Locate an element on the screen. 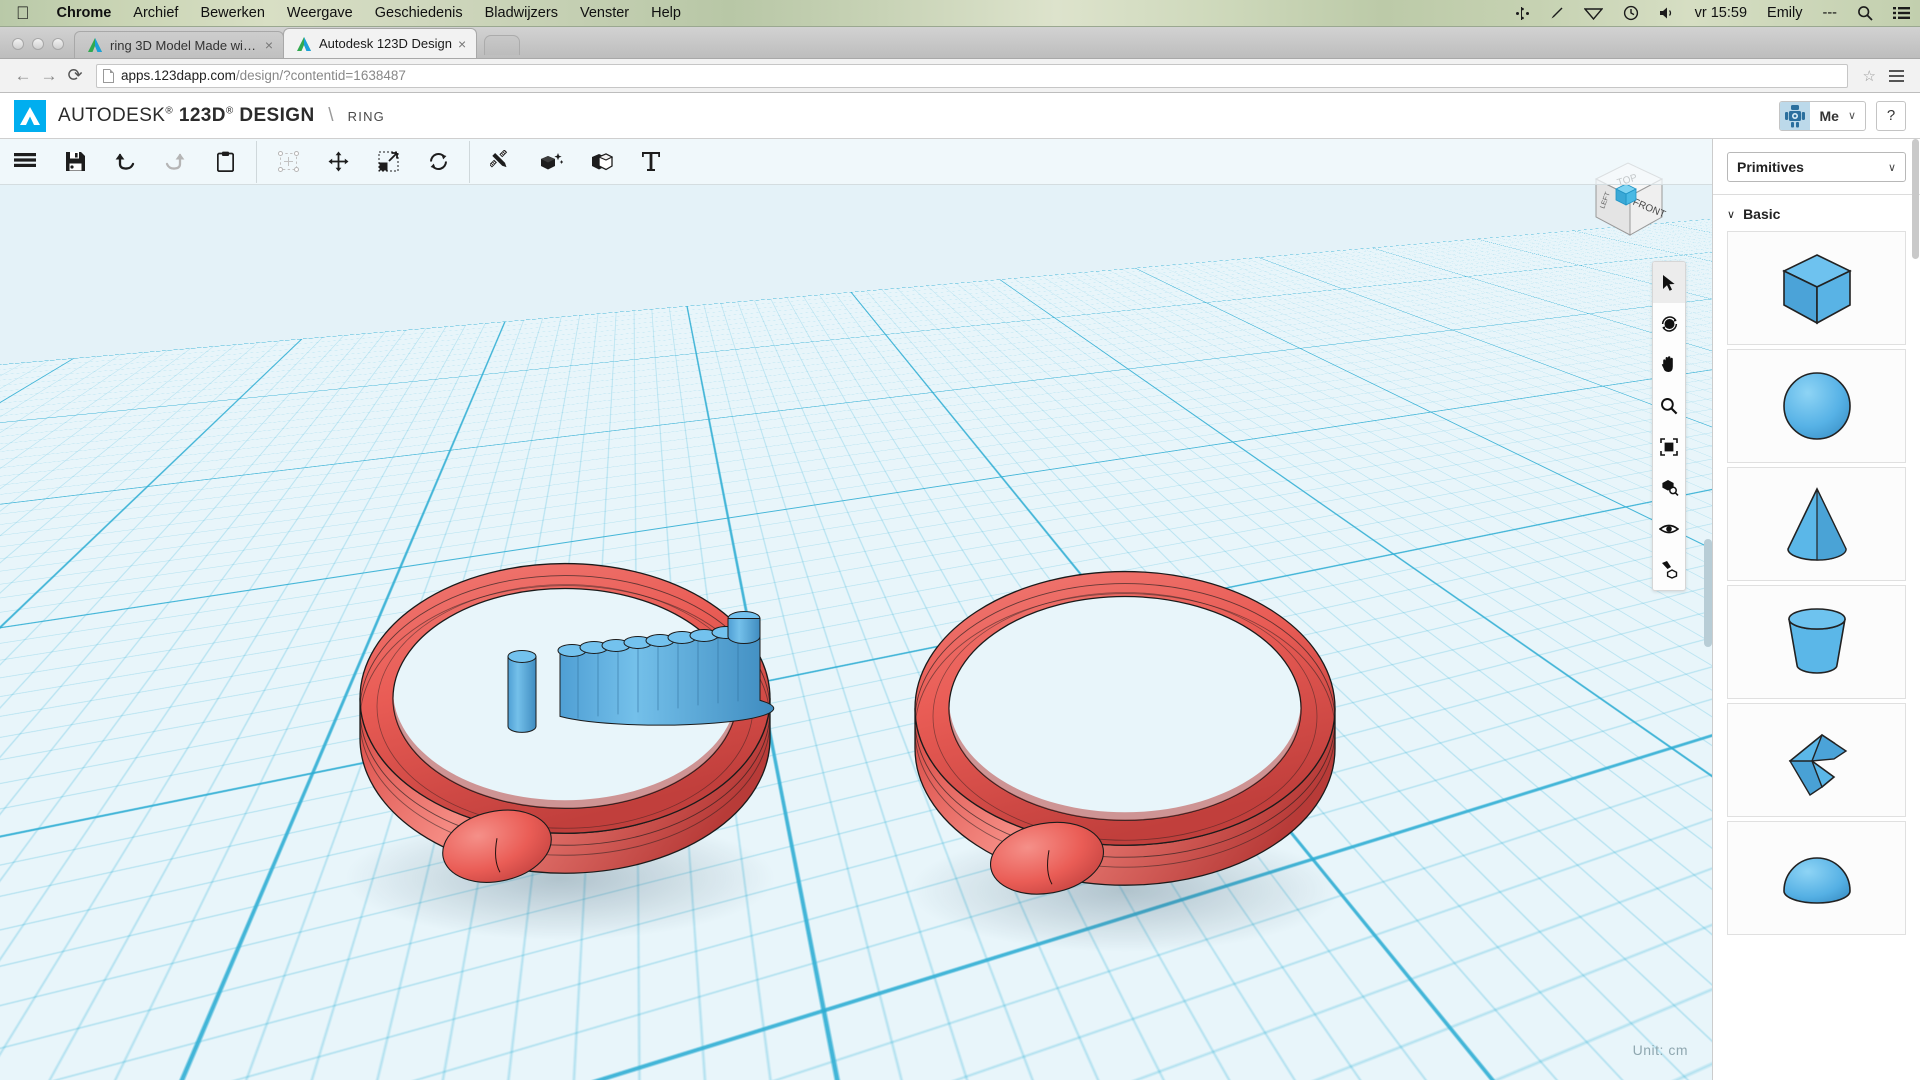 The height and width of the screenshot is (1080, 1920). panel-scrollbar is located at coordinates (1915, 609).